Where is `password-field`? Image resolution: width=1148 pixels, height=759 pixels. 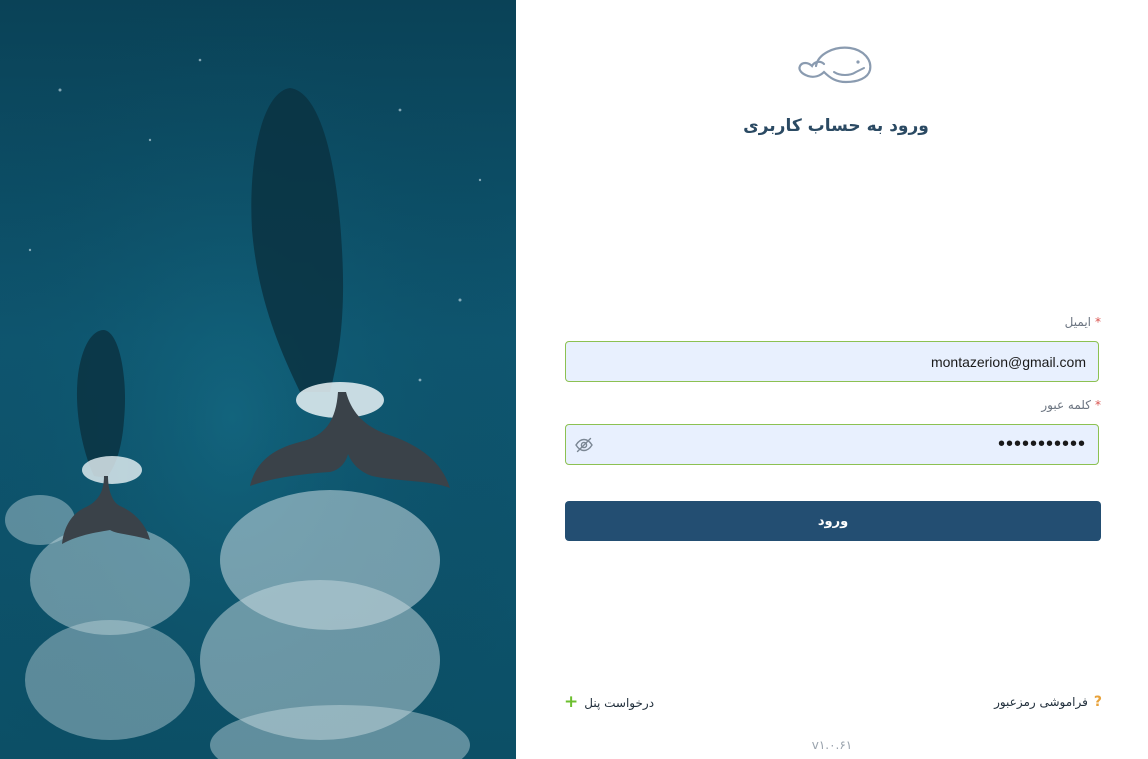
password-field is located at coordinates (832, 444).